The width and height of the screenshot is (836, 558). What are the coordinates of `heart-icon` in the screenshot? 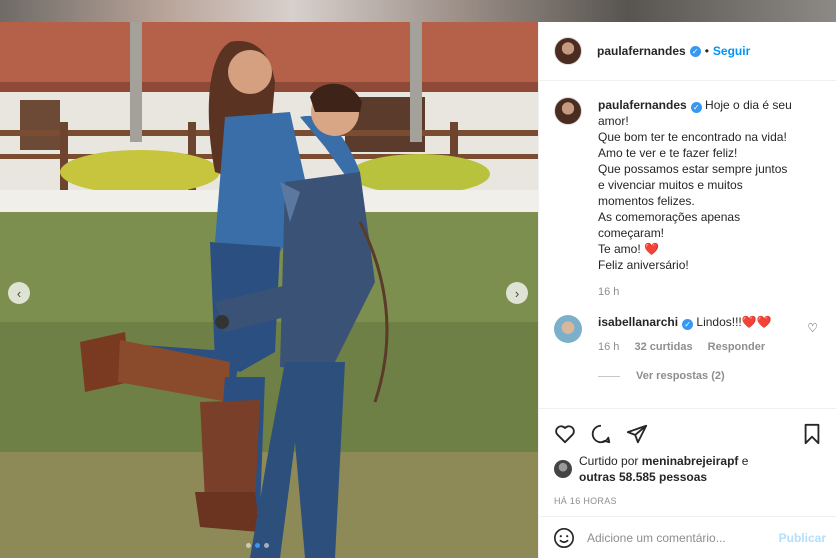 It's located at (565, 434).